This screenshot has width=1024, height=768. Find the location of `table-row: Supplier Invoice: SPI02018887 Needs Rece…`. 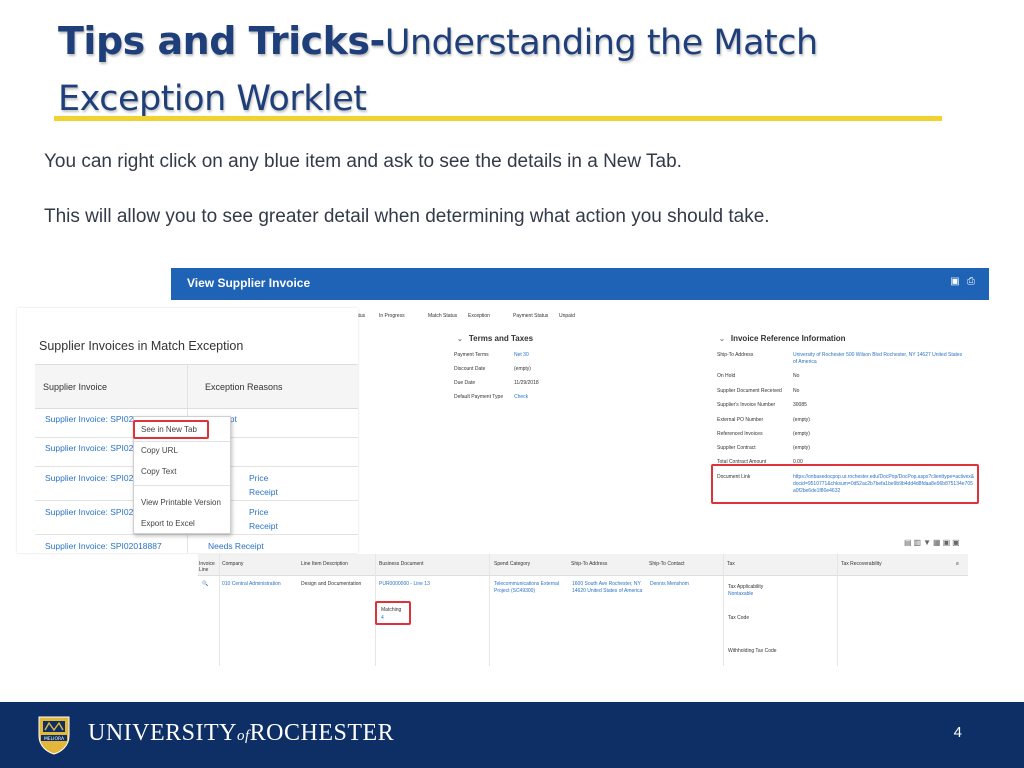

table-row: Supplier Invoice: SPI02018887 Needs Rece… is located at coordinates (196, 544).